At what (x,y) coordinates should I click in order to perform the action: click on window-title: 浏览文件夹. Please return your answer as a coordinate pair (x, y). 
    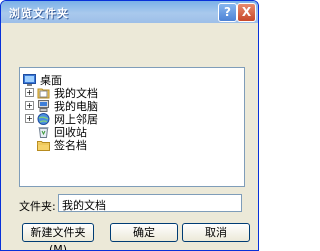
    Looking at the image, I should click on (39, 13).